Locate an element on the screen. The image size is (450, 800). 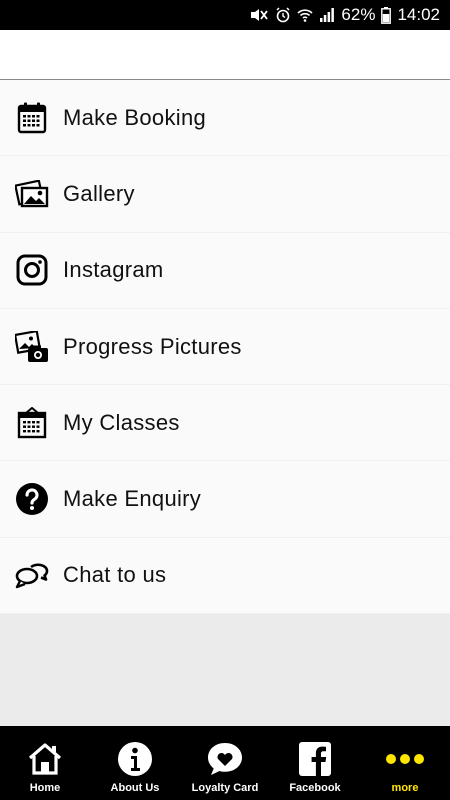
tab-about-us: About Us is located at coordinates (135, 763).